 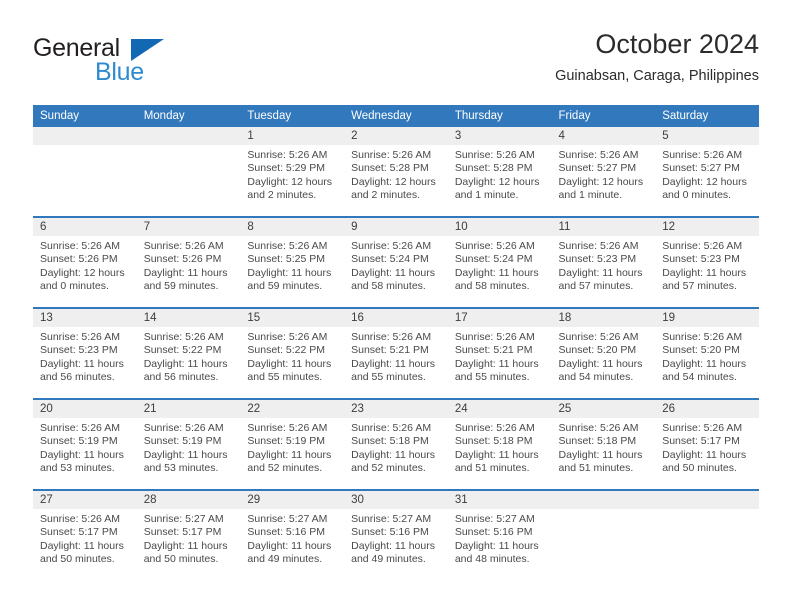 What do you see at coordinates (597, 168) in the screenshot?
I see `sunset-text: Sunset: 5:27 PM` at bounding box center [597, 168].